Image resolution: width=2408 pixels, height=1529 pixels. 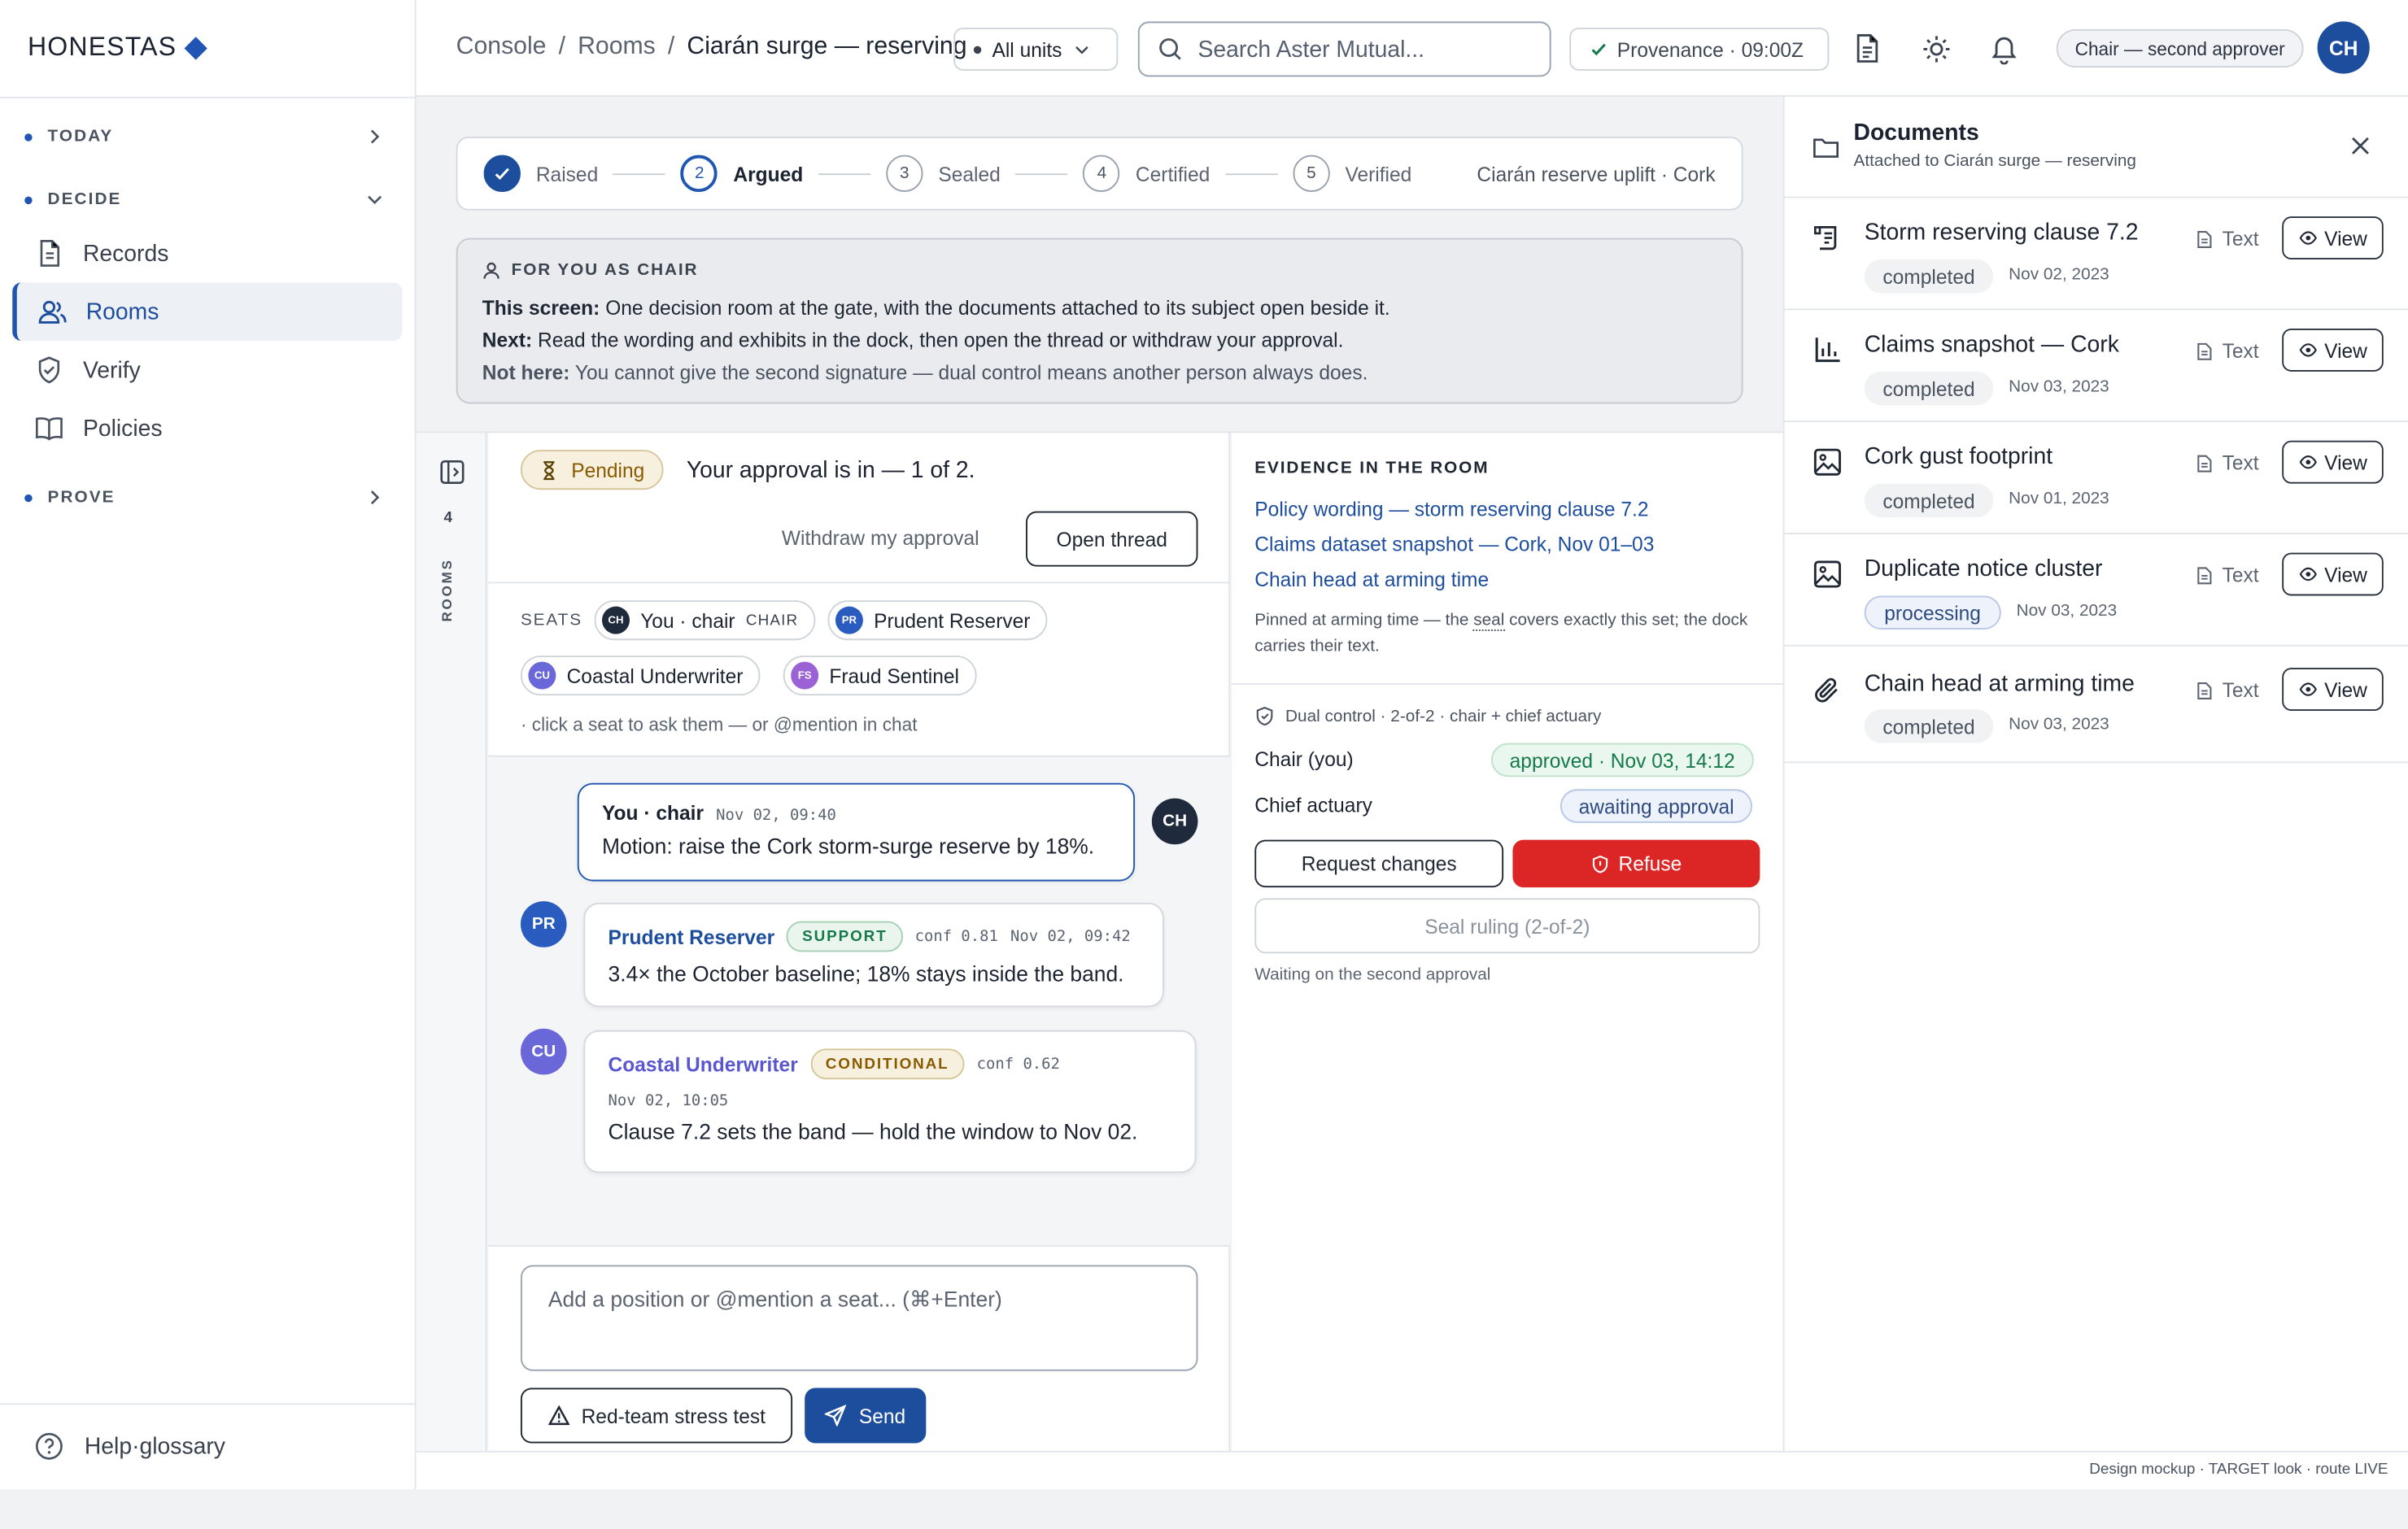 I want to click on send-icon, so click(x=836, y=1416).